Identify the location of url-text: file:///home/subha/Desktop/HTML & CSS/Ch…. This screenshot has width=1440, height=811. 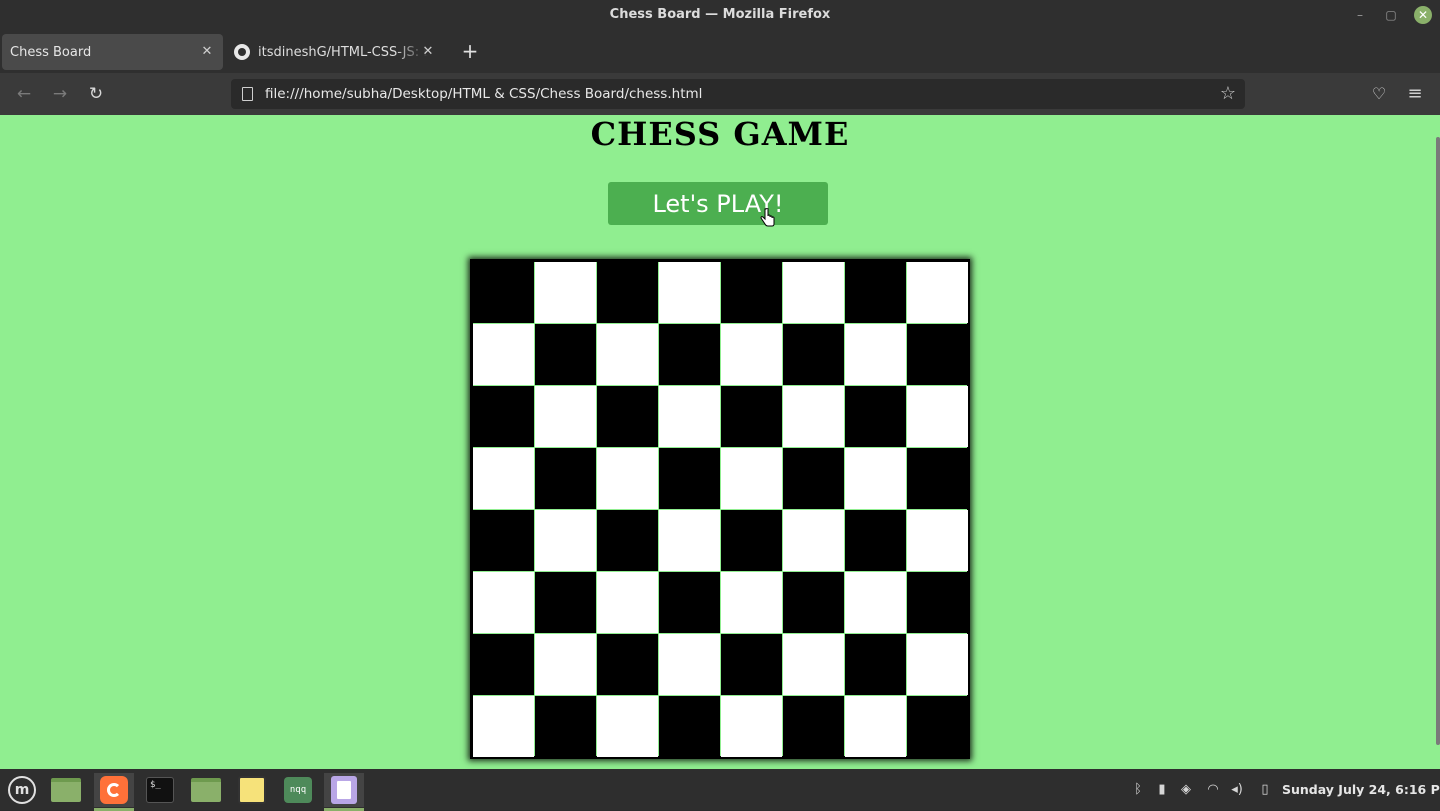
(483, 94).